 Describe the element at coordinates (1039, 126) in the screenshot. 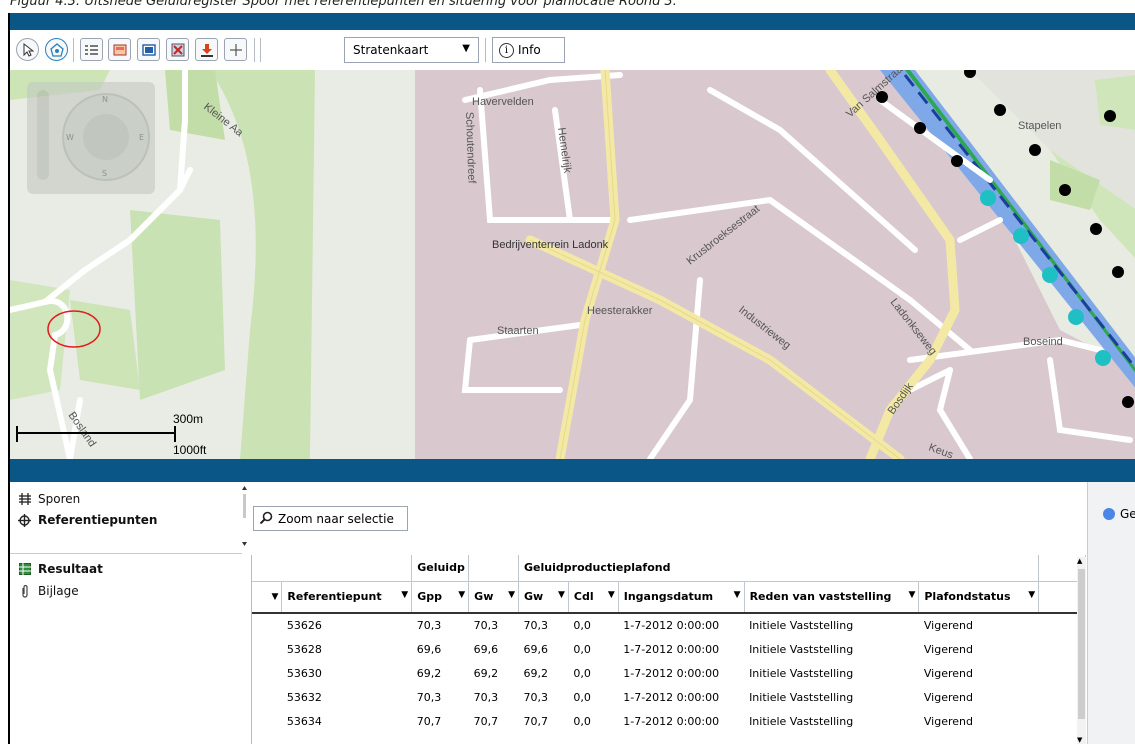

I see `map-label-stapelen: Stapelen` at that location.